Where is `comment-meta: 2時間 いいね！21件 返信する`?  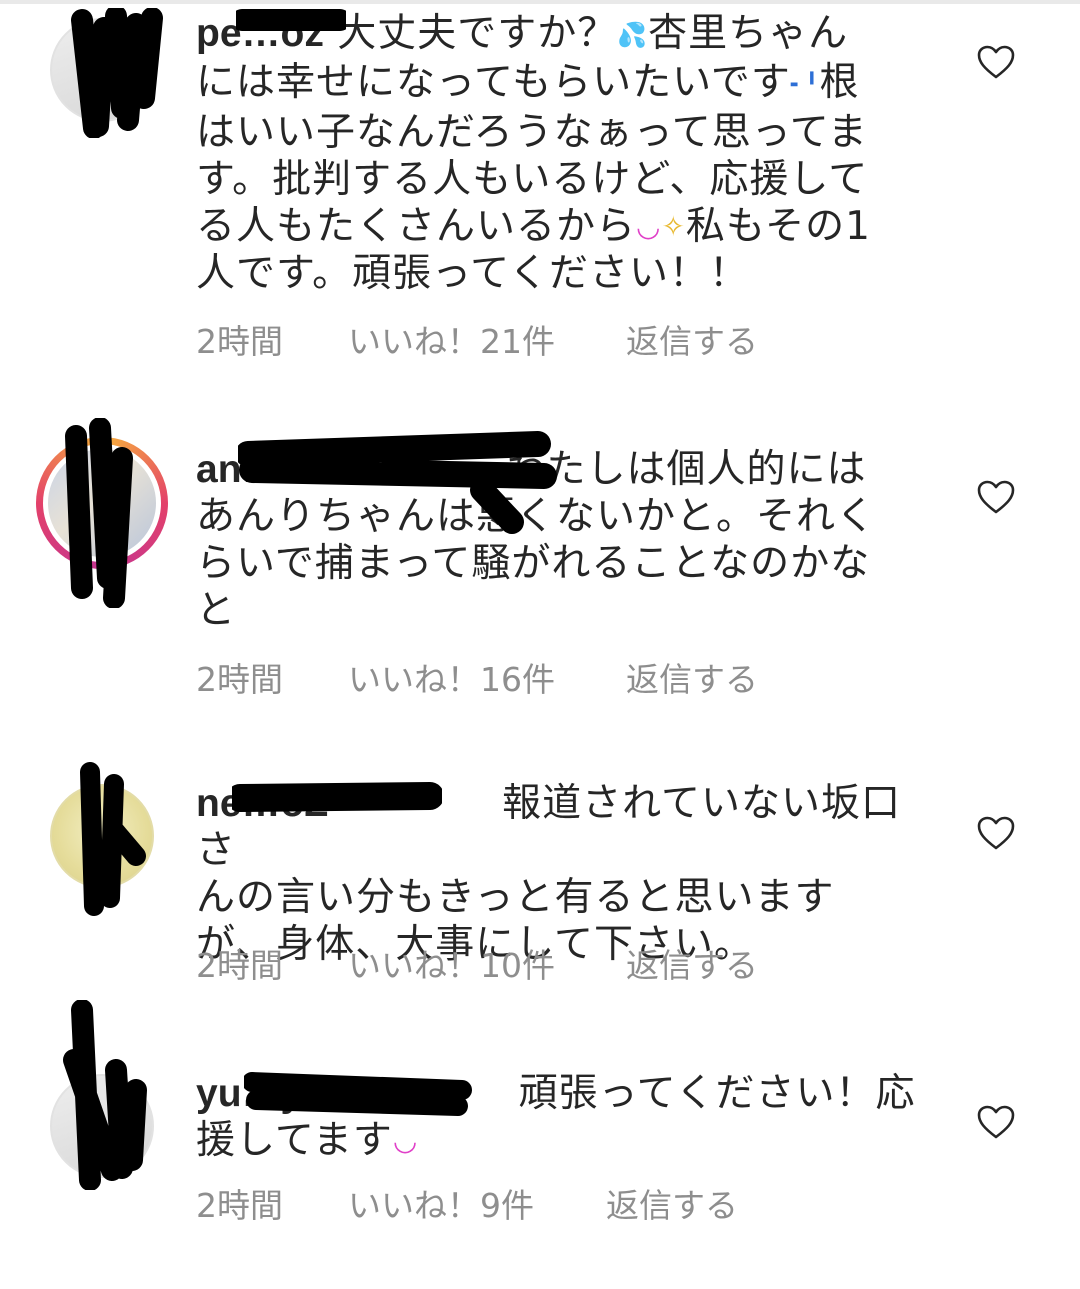
comment-meta: 2時間 いいね！21件 返信する is located at coordinates (477, 342).